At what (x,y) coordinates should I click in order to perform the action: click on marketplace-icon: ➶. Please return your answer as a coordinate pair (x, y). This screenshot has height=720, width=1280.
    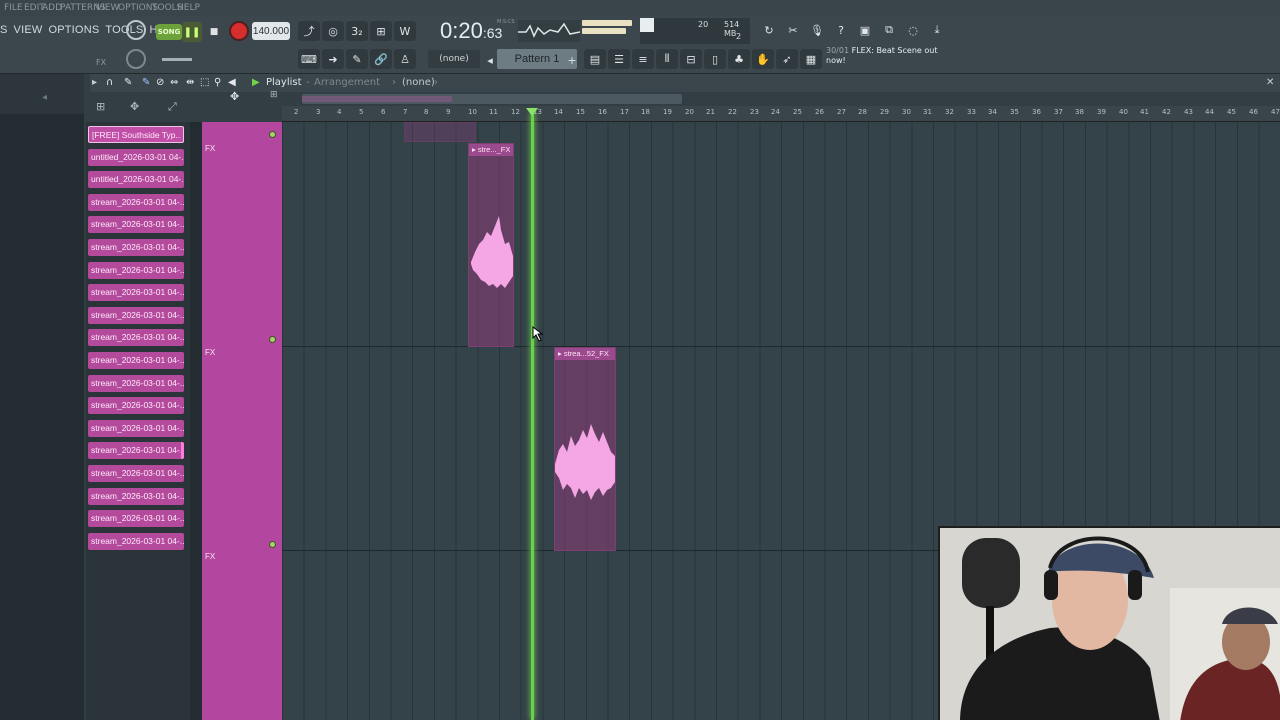
    Looking at the image, I should click on (787, 59).